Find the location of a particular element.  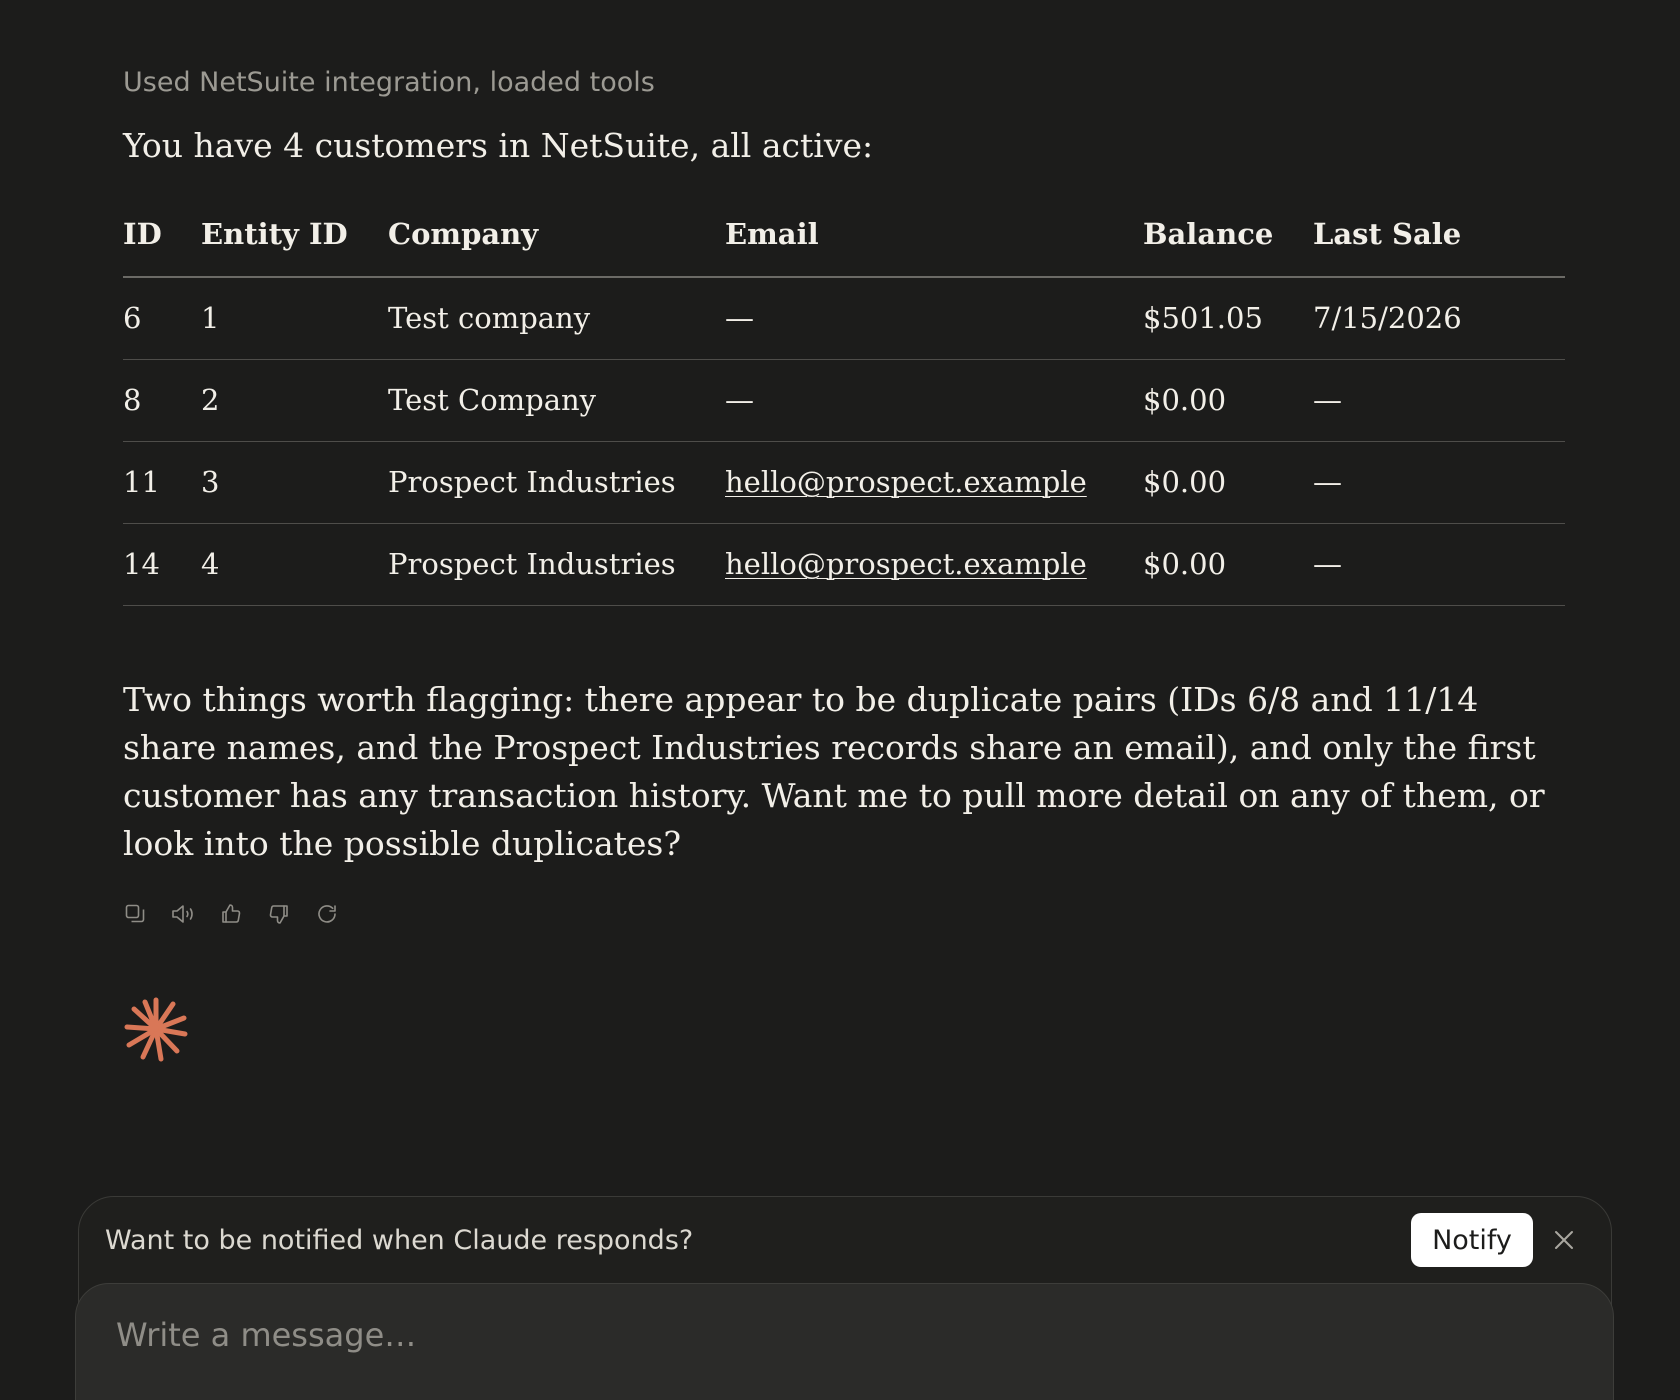

cell-id: 6 is located at coordinates (162, 318).